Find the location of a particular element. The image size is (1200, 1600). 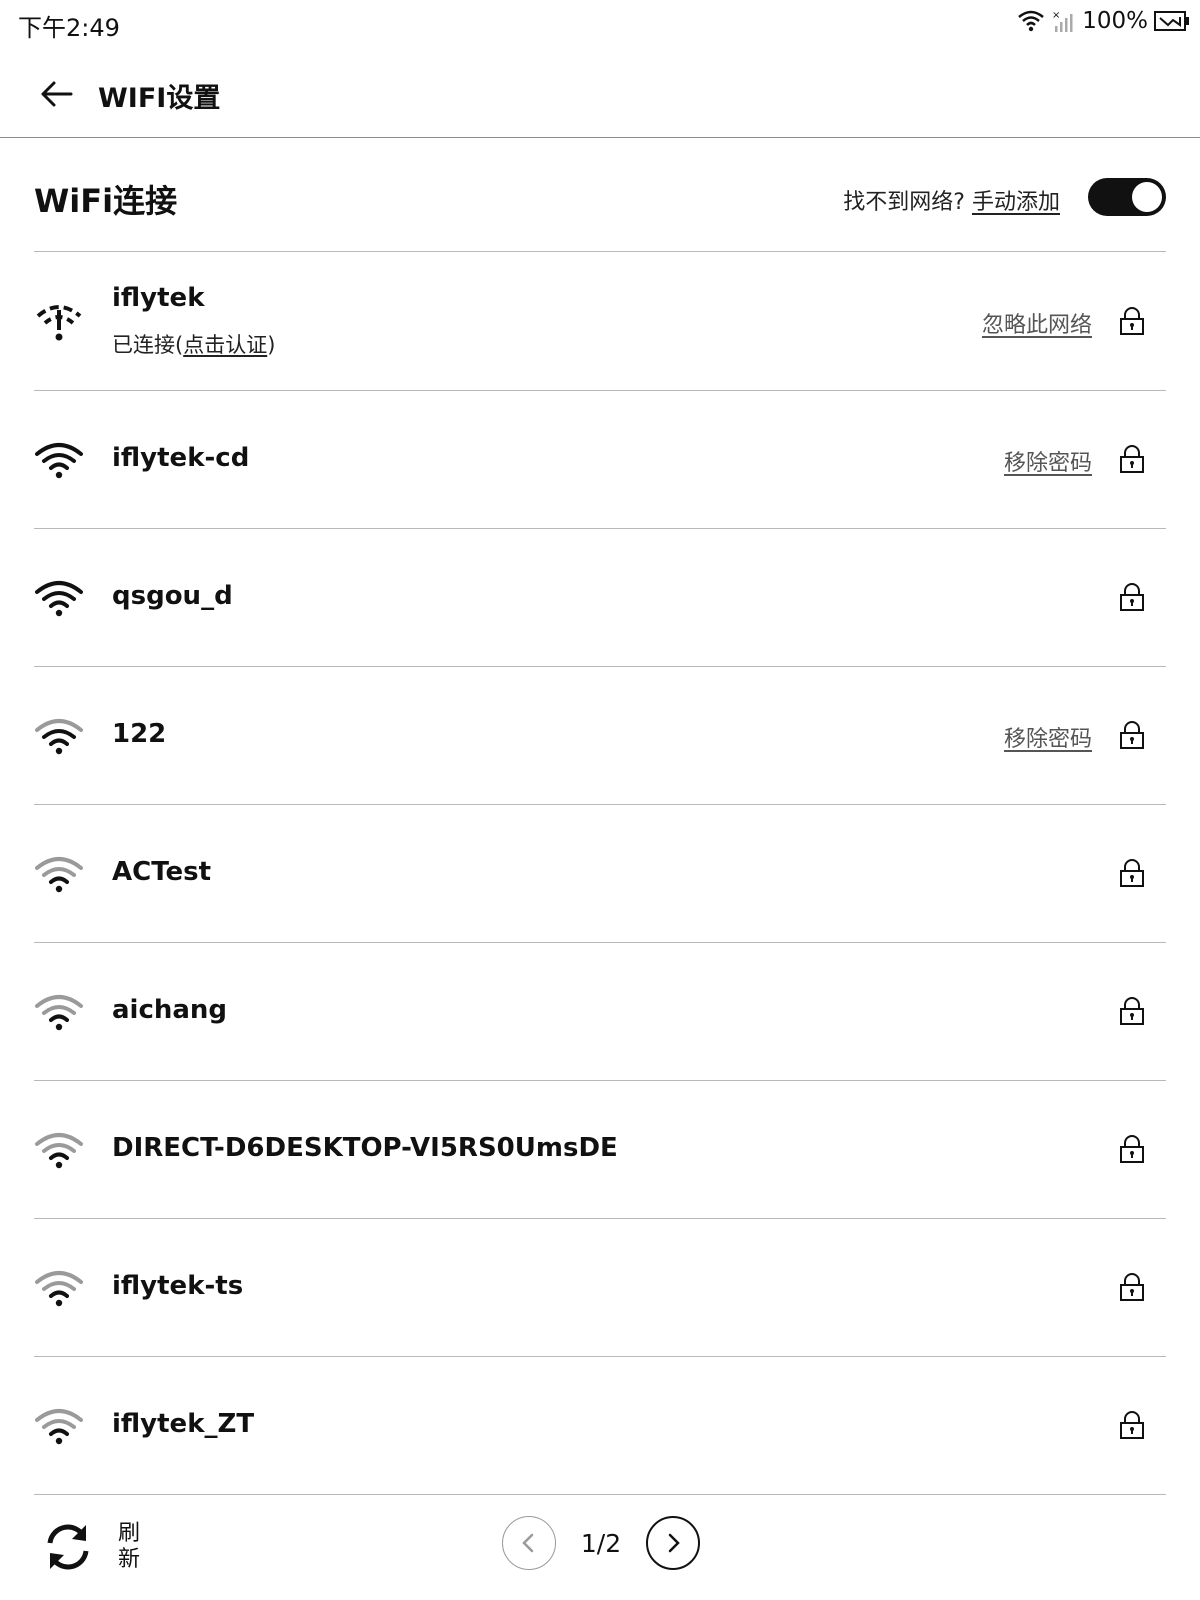

pager: 1/2 is located at coordinates (601, 1543).